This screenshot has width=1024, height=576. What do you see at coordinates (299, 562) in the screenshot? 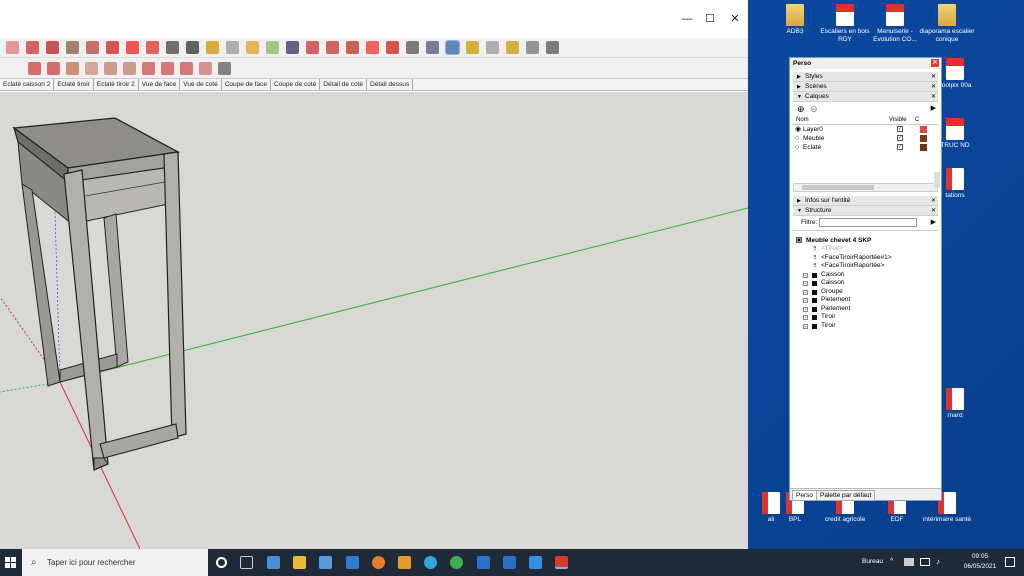
I see `file-explorer-icon` at bounding box center [299, 562].